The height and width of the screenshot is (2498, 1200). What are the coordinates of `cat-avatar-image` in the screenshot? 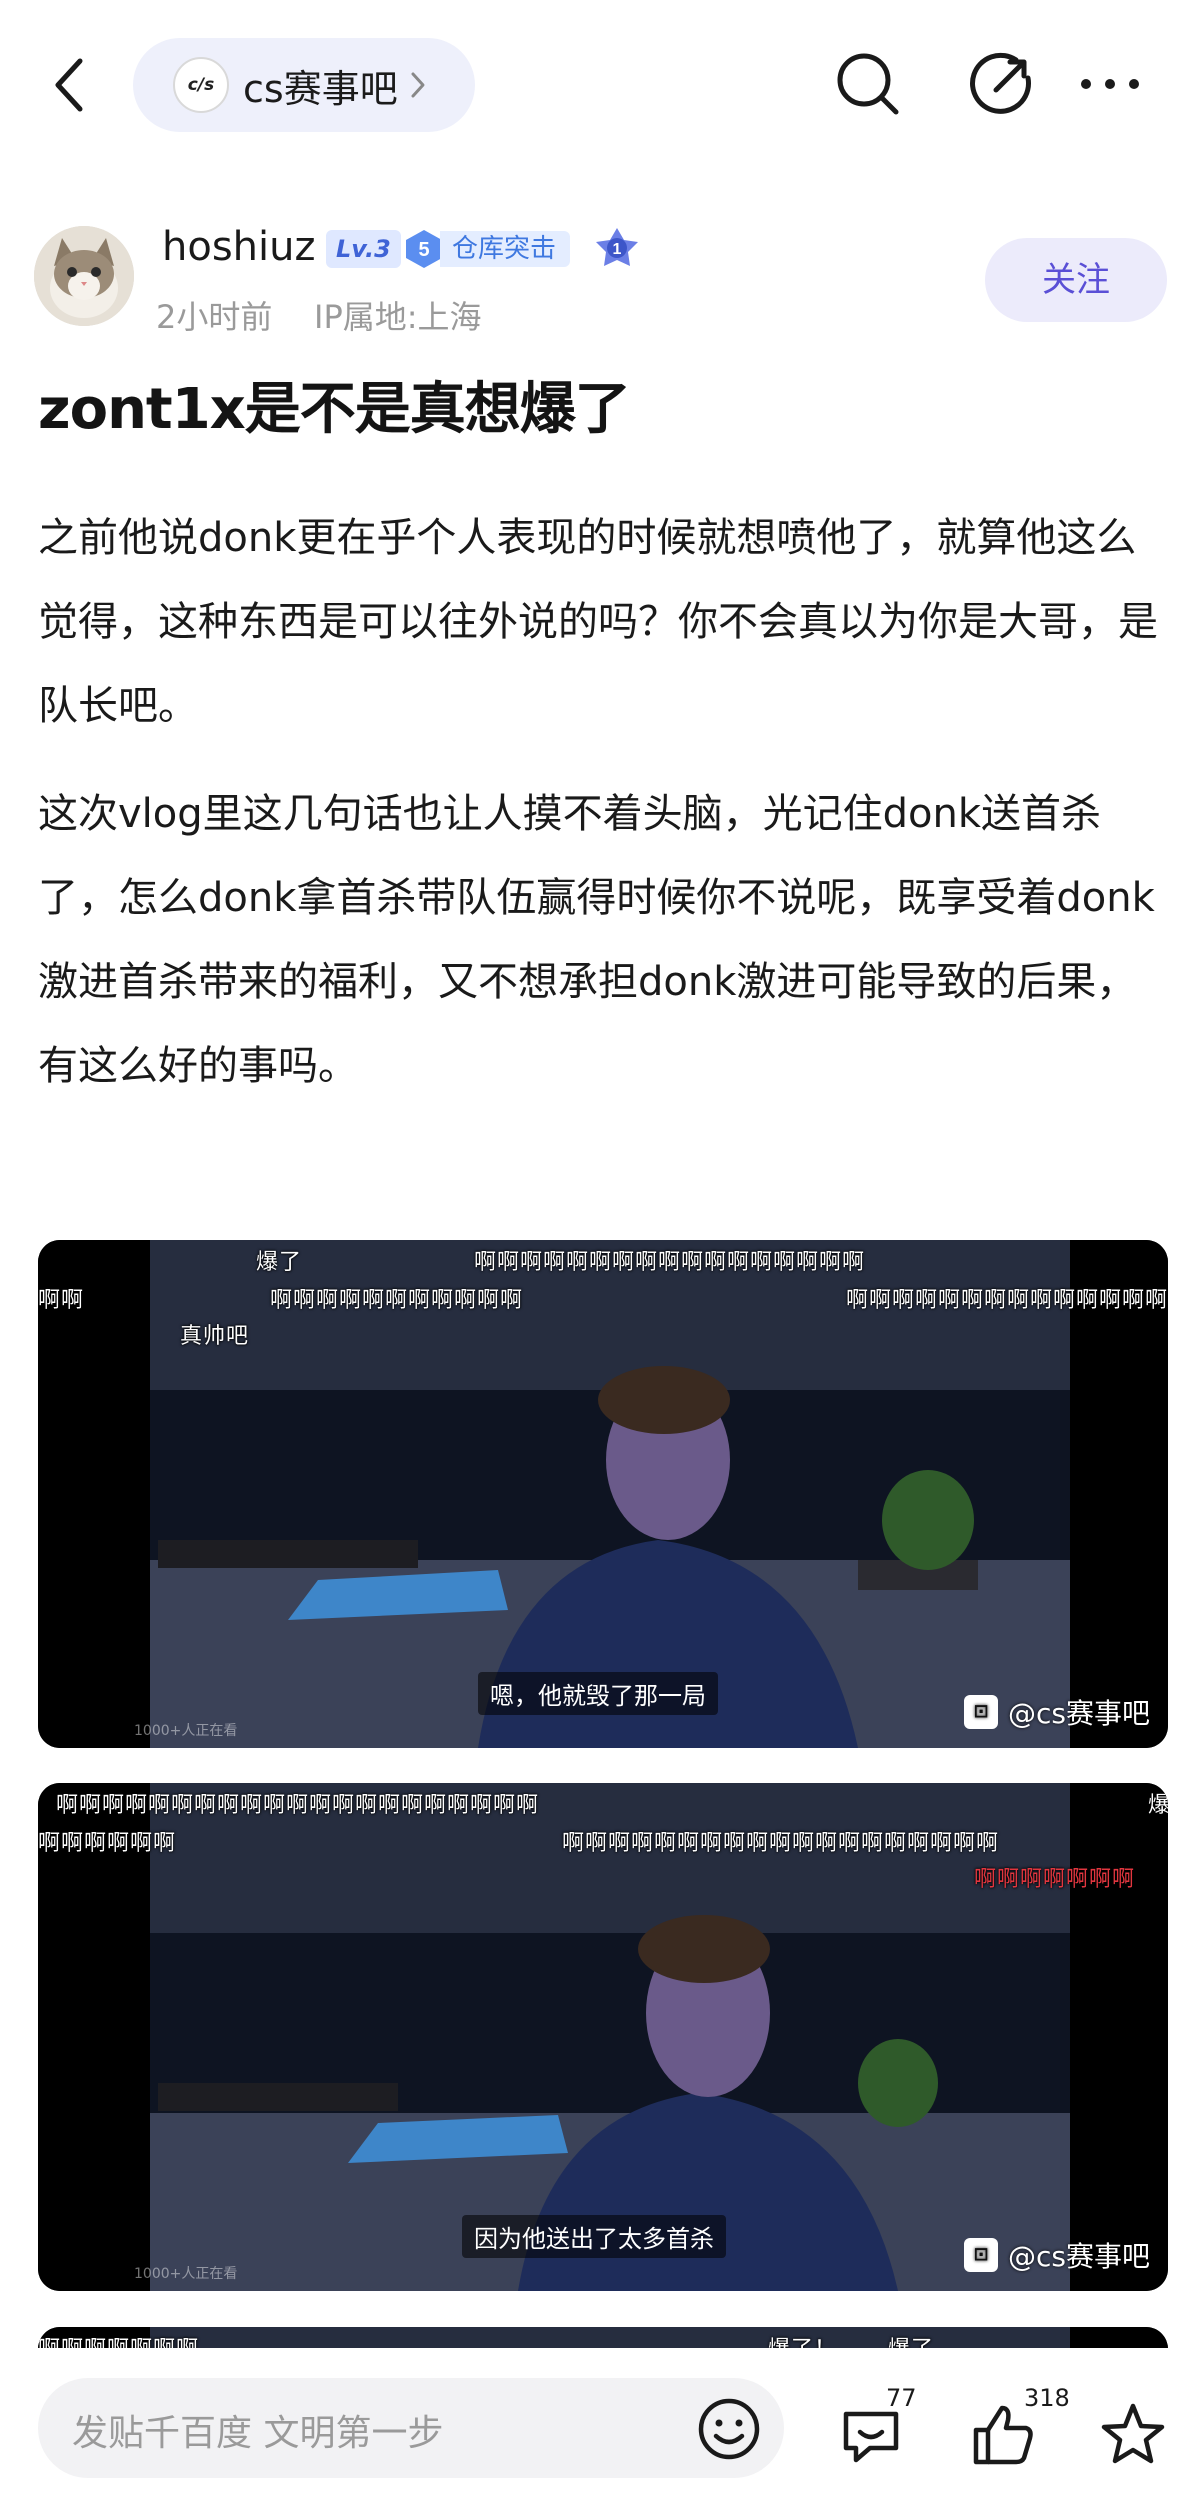 It's located at (84, 276).